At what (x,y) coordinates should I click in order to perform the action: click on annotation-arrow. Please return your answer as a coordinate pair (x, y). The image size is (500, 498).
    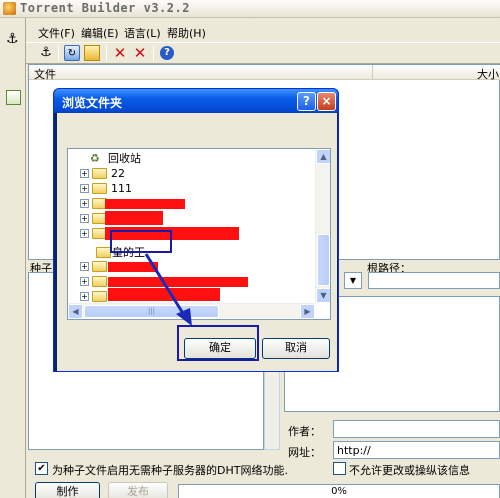
    Looking at the image, I should click on (168, 289).